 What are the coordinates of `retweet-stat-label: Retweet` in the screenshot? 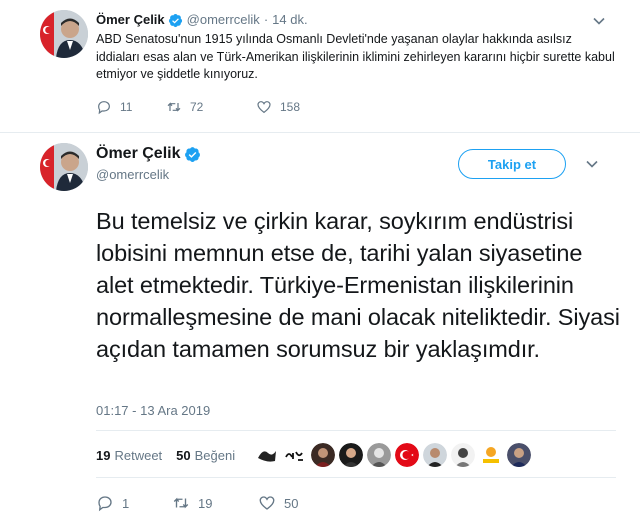 It's located at (138, 455).